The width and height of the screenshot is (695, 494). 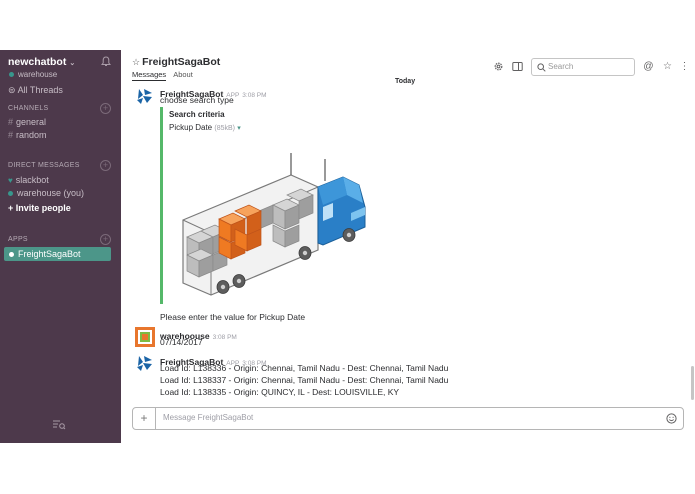 What do you see at coordinates (12, 90) in the screenshot?
I see `threads-icon: ⊜` at bounding box center [12, 90].